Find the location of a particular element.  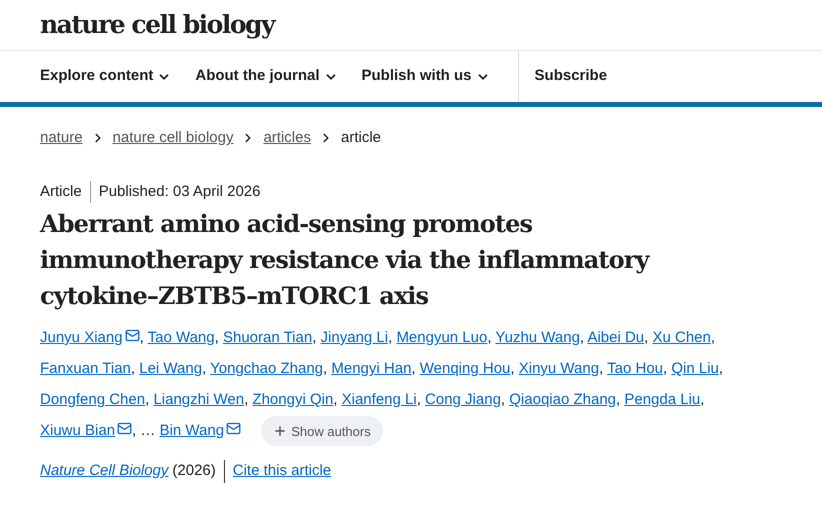

author-link: Tao Wang is located at coordinates (181, 337).